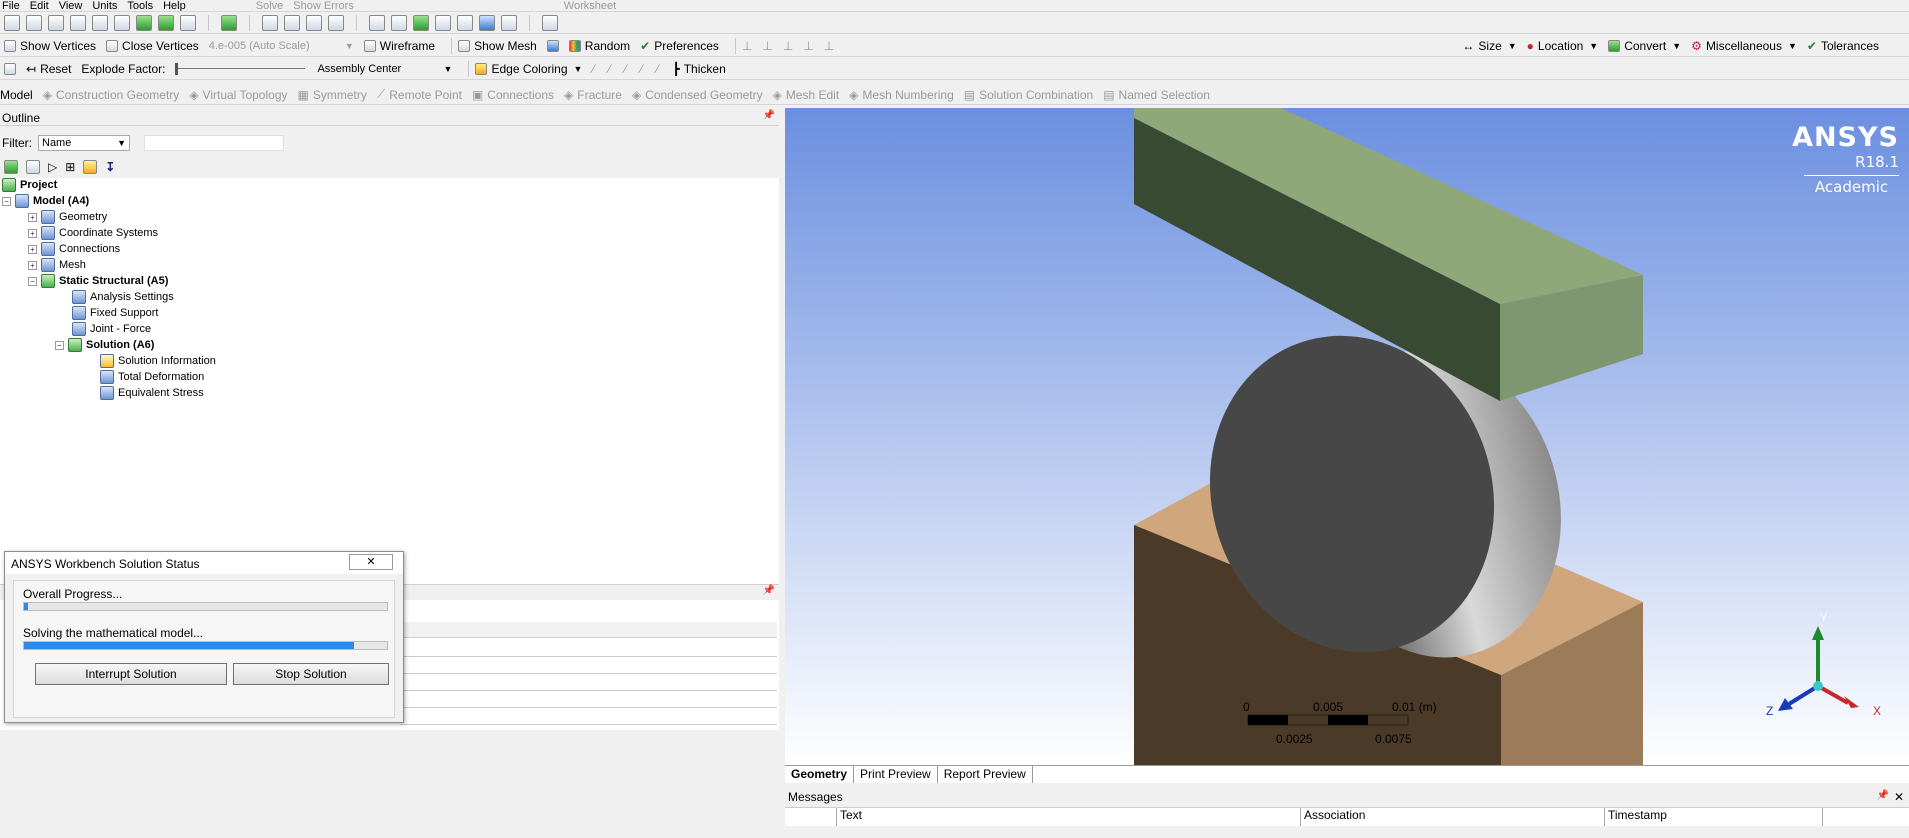 The height and width of the screenshot is (838, 1909). Describe the element at coordinates (104, 345) in the screenshot. I see `tree-node-solution: − Solution (A6)` at that location.